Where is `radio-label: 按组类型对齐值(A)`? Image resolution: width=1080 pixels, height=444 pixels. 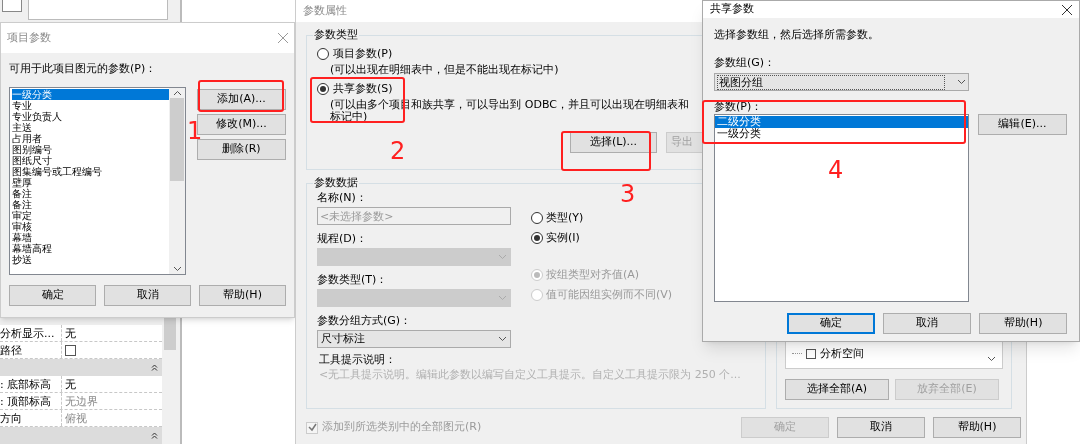 radio-label: 按组类型对齐值(A) is located at coordinates (593, 274).